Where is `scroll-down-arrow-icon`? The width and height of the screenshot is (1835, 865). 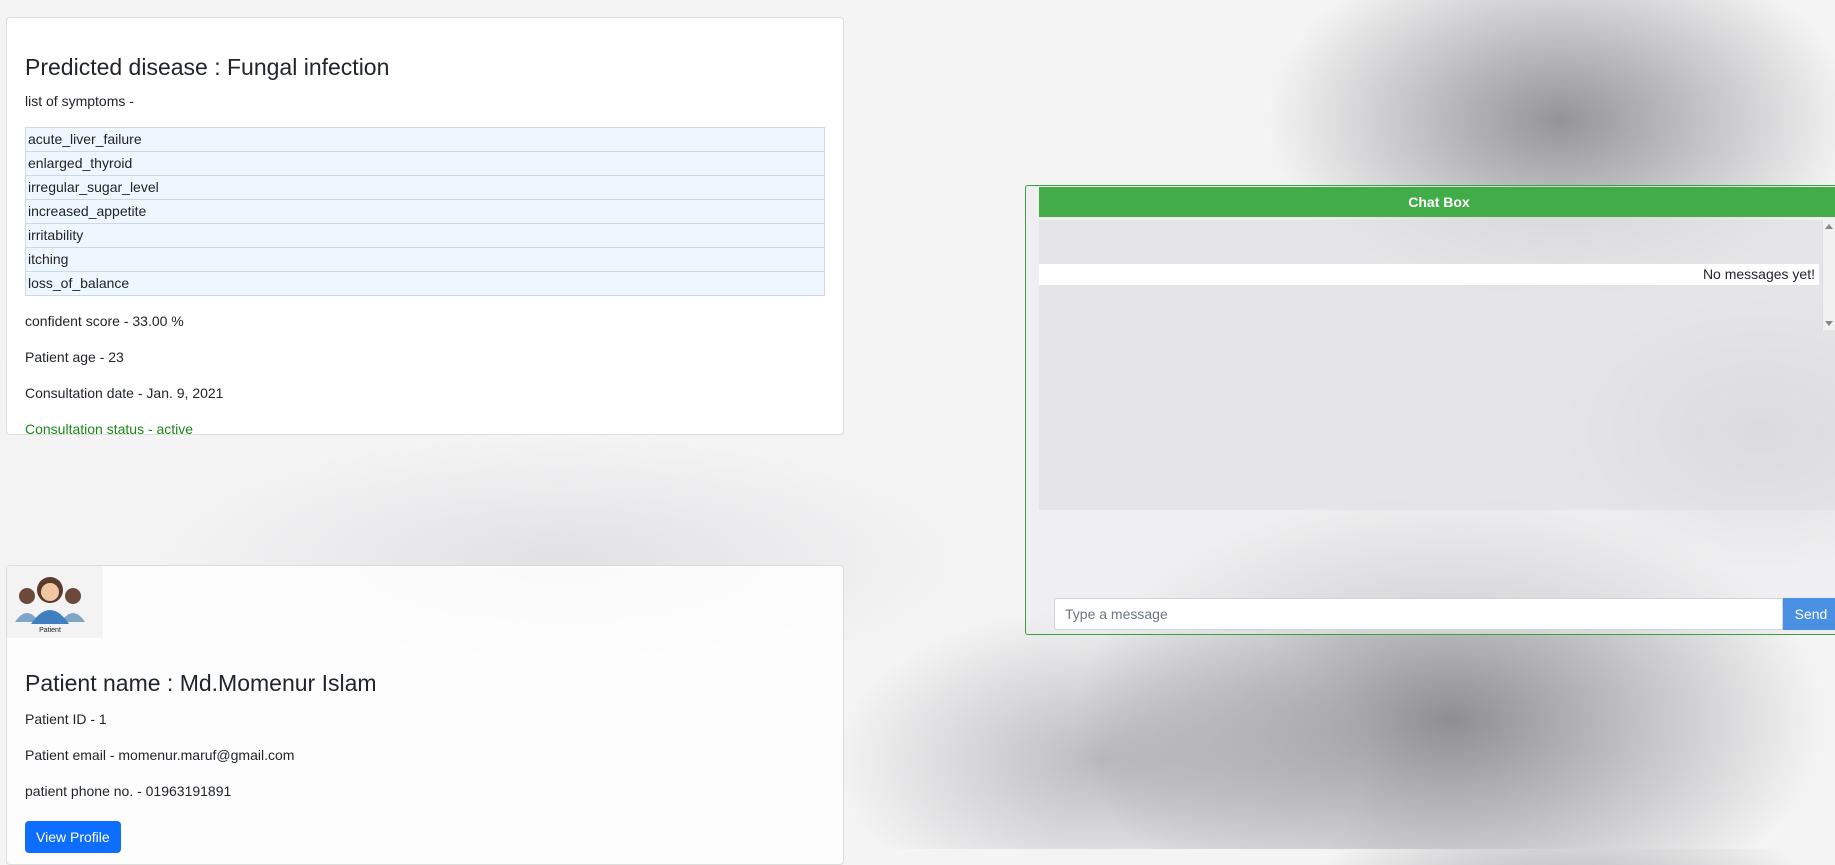
scroll-down-arrow-icon is located at coordinates (1829, 323).